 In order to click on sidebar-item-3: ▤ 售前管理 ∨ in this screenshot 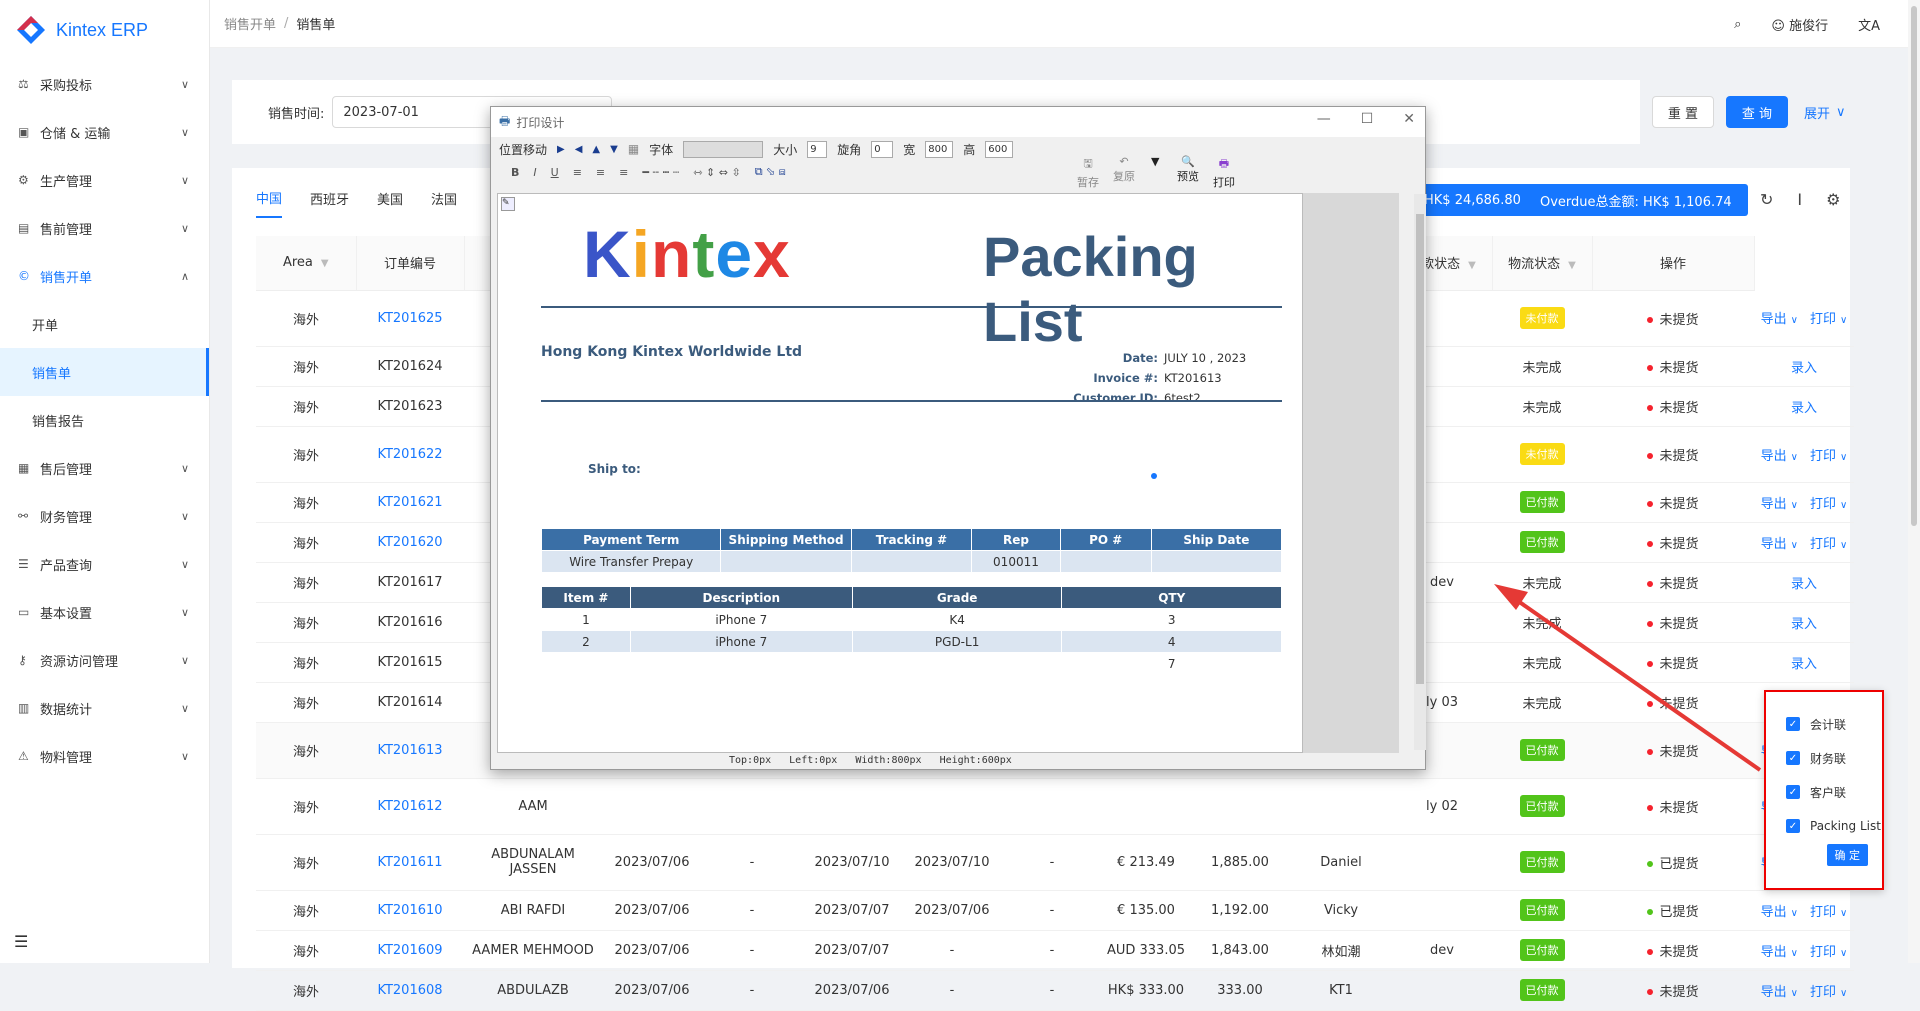, I will do `click(104, 228)`.